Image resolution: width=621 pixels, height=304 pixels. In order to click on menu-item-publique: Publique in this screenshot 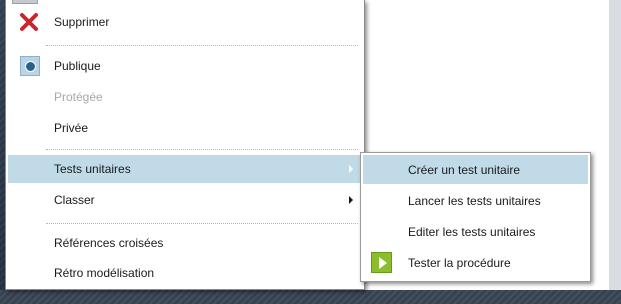, I will do `click(185, 66)`.